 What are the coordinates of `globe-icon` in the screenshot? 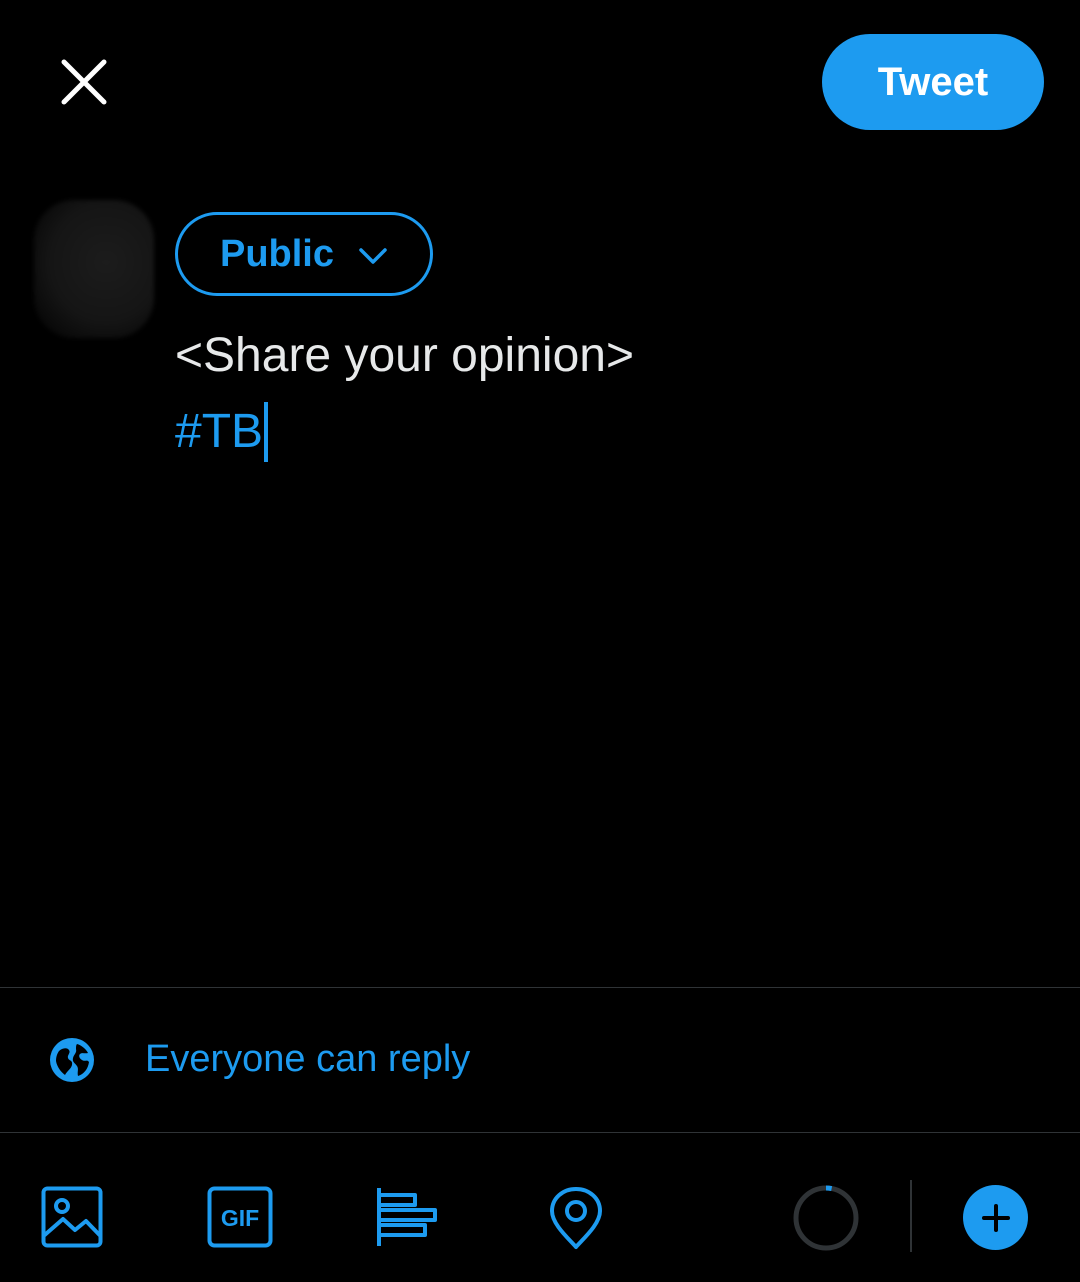 It's located at (72, 1062).